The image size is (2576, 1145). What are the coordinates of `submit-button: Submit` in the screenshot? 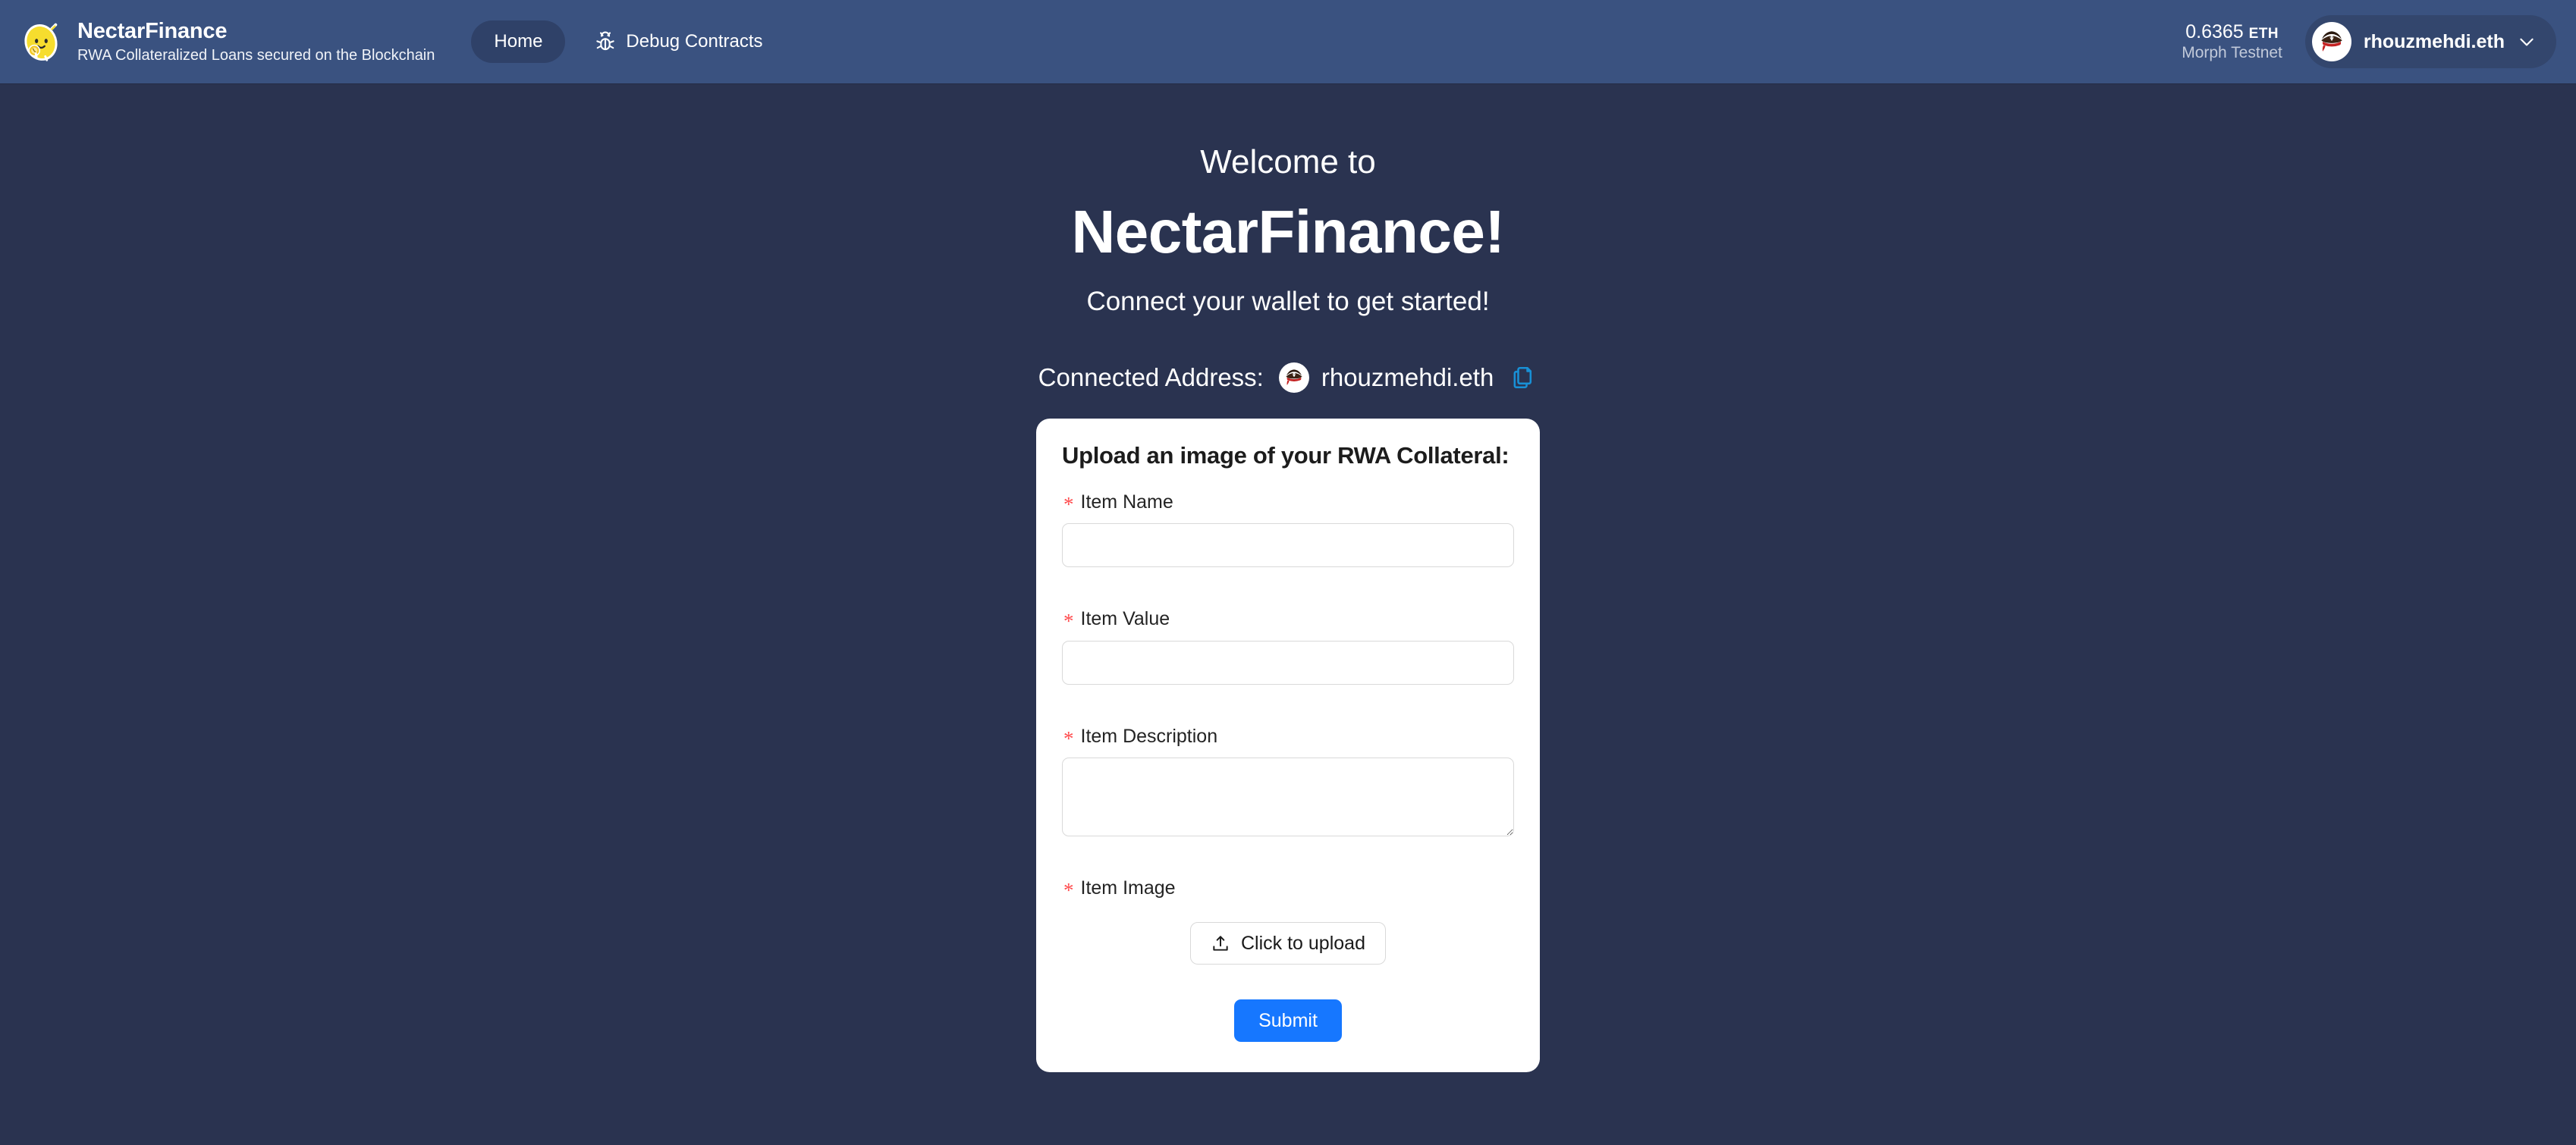 It's located at (1288, 1020).